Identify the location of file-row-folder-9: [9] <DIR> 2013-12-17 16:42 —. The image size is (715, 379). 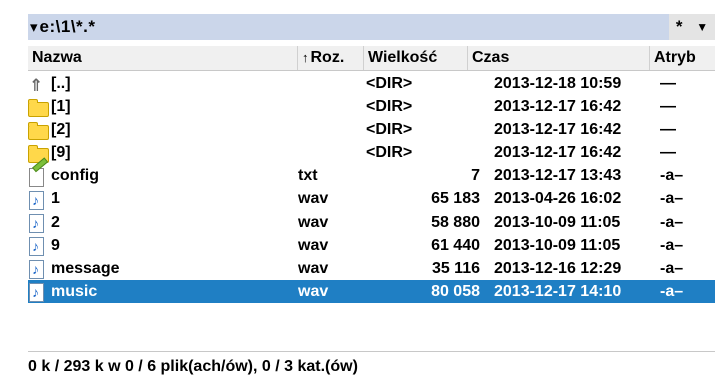
(371, 152).